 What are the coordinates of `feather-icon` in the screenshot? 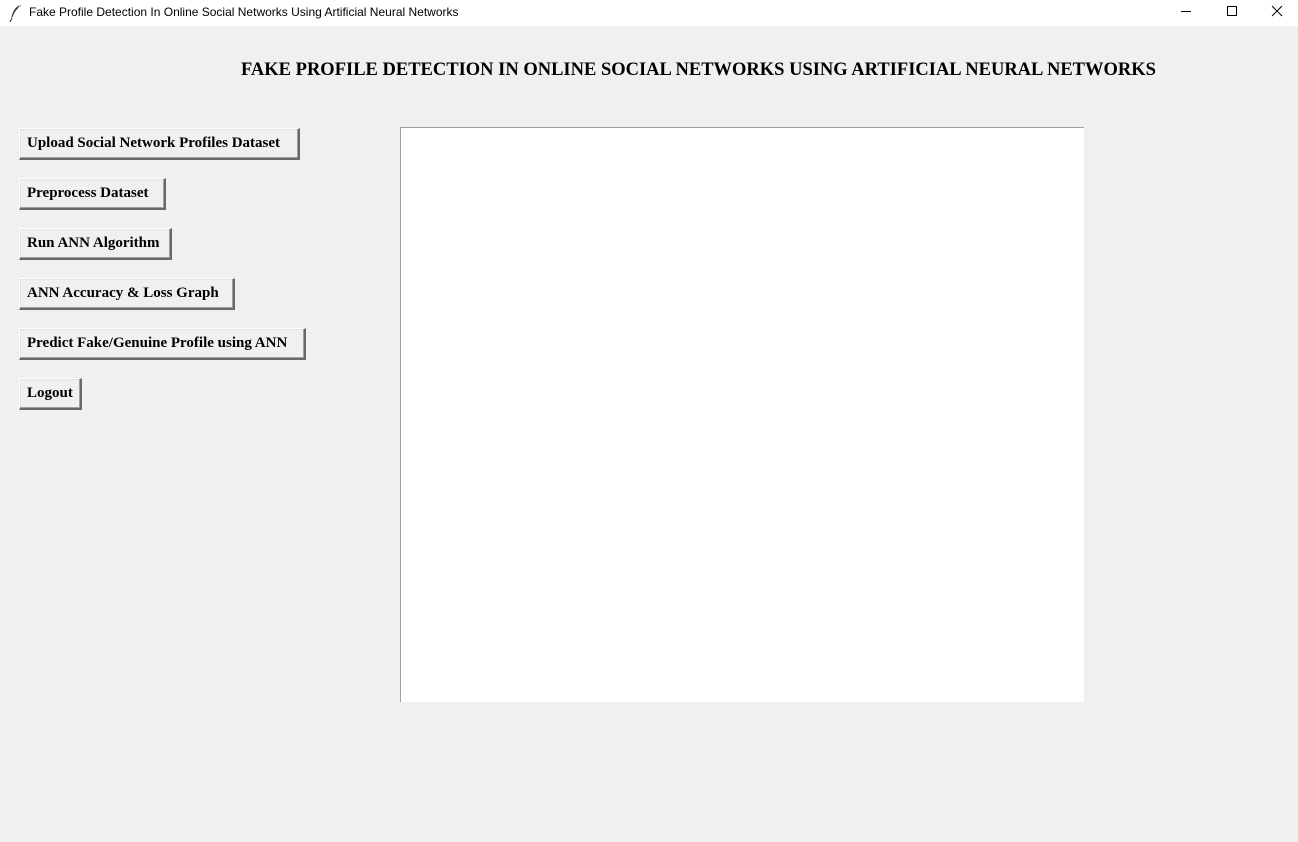 It's located at (16, 13).